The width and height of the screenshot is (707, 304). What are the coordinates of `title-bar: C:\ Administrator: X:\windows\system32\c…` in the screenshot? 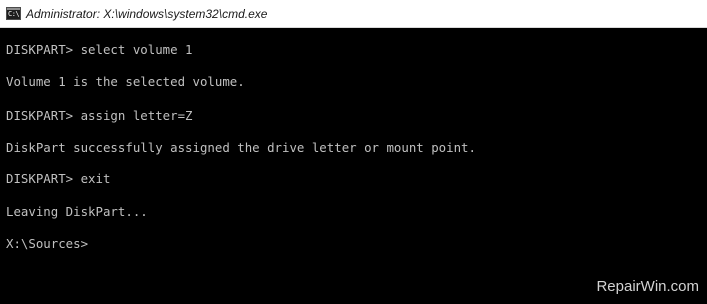 It's located at (353, 14).